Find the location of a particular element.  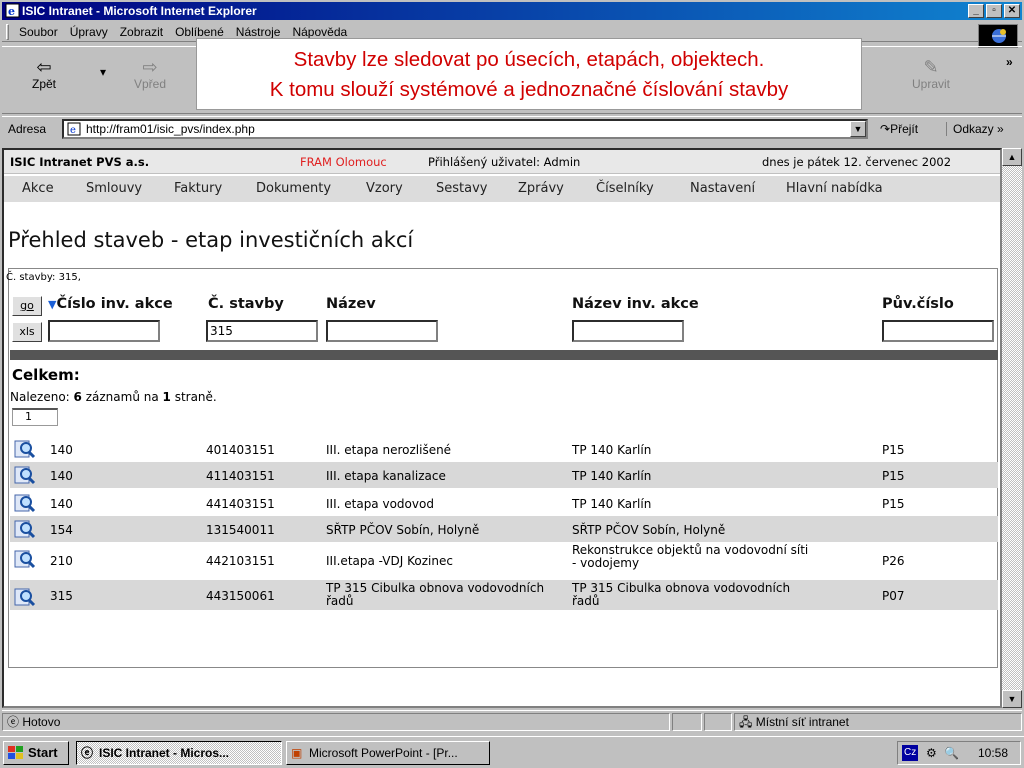

nav-item-nastaveni: Nastavení is located at coordinates (722, 189).